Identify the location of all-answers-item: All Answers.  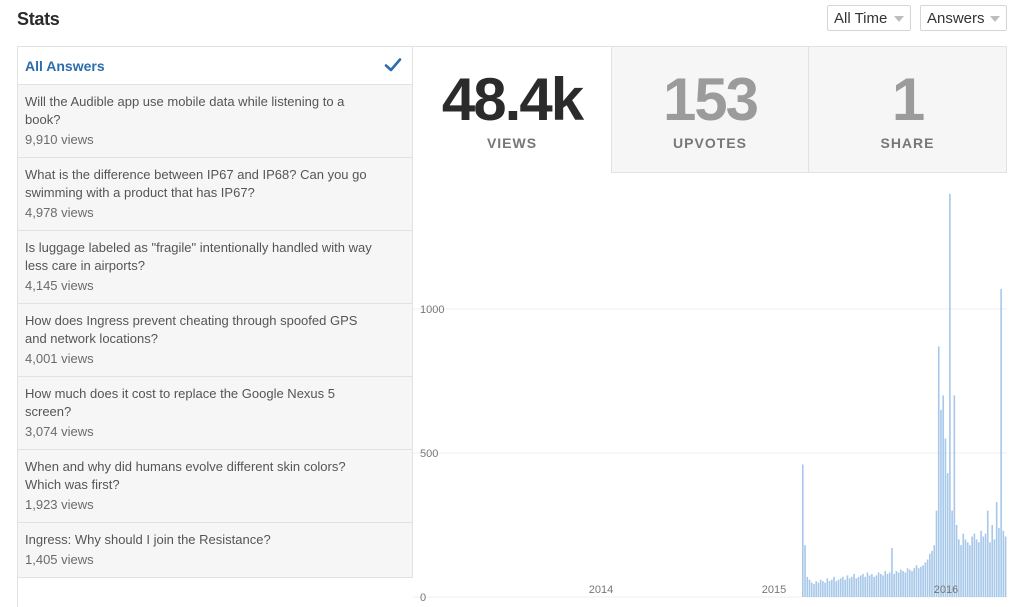
(215, 66).